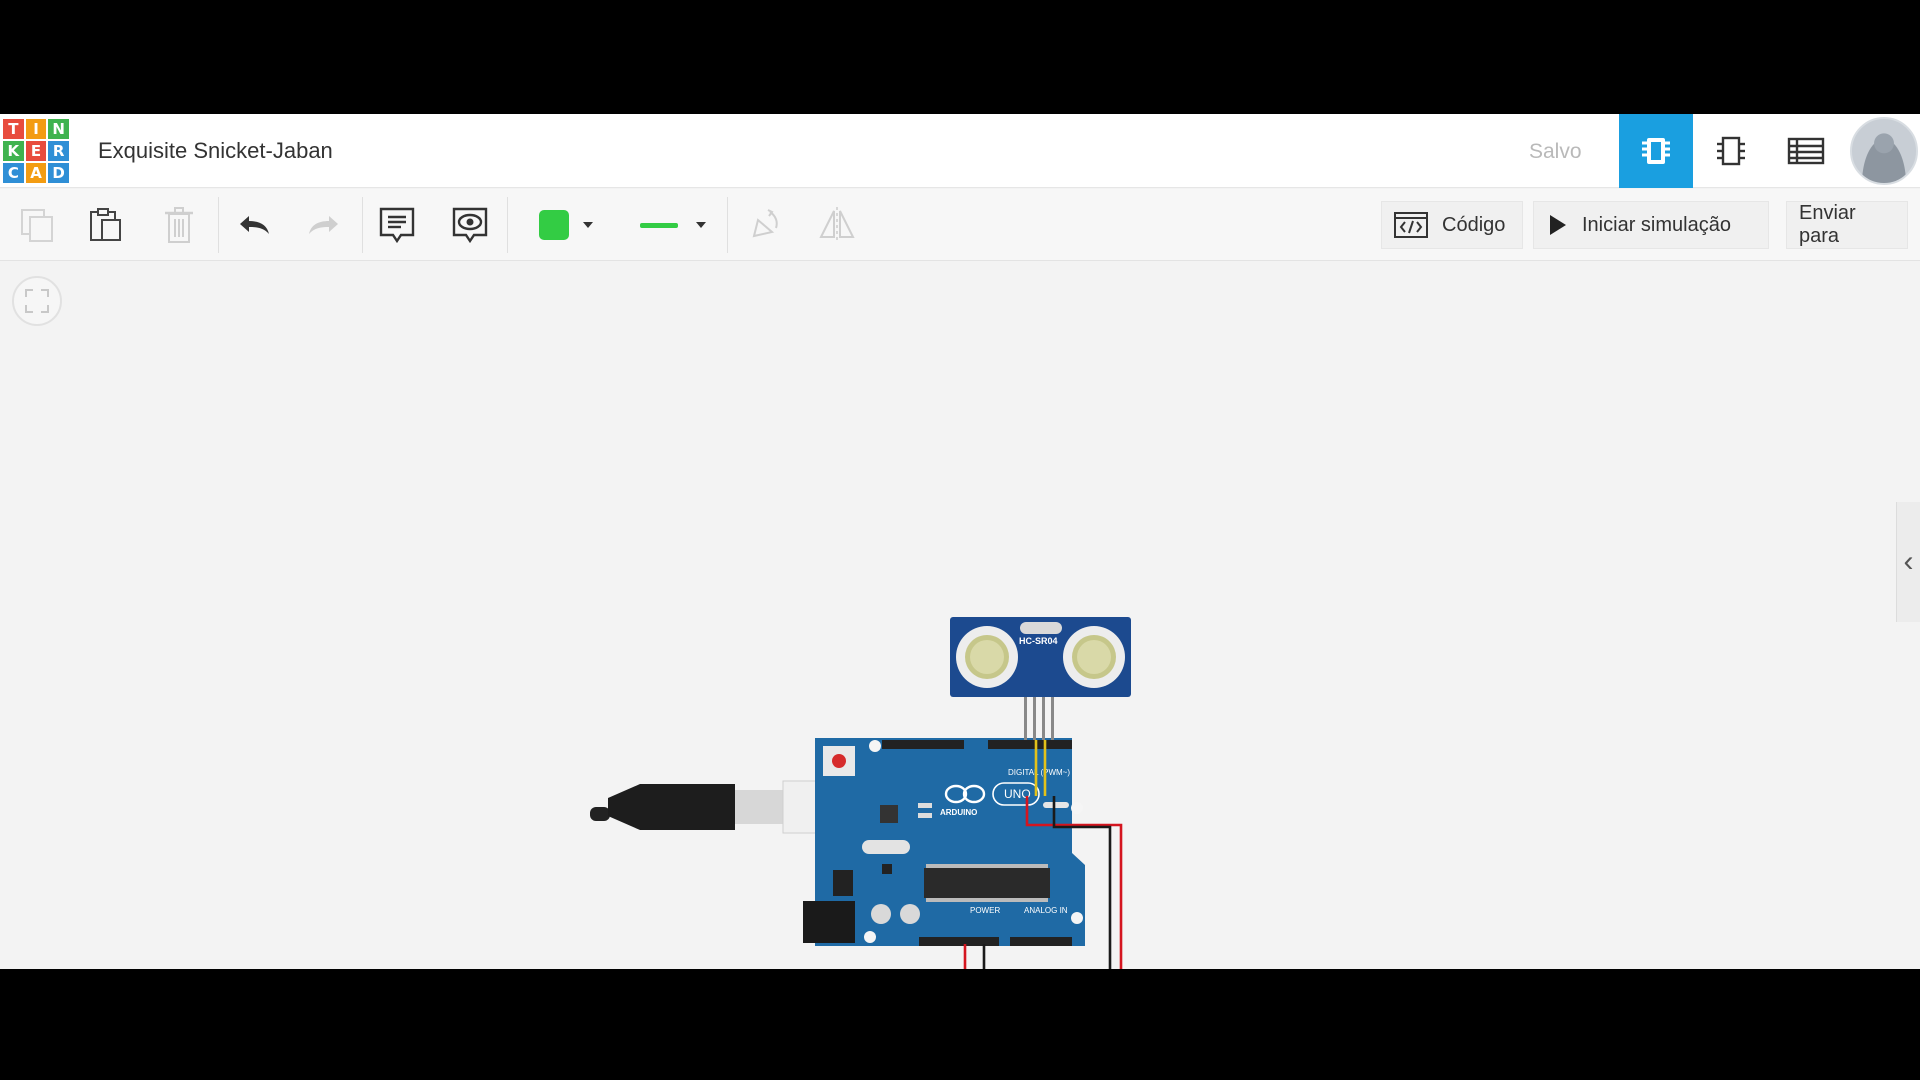 This screenshot has height=1080, width=1920. I want to click on digital-header-label: DIGITAL (PWM~), so click(1039, 772).